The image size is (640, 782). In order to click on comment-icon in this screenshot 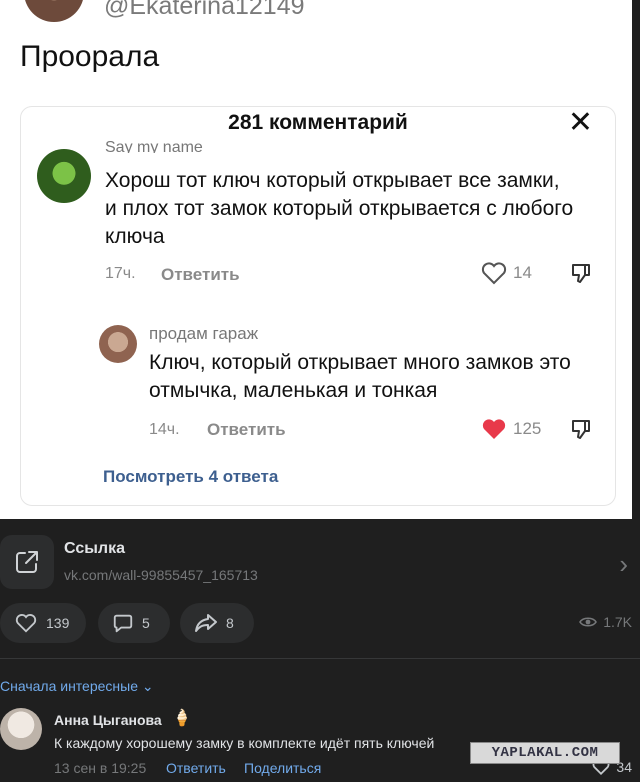, I will do `click(123, 623)`.